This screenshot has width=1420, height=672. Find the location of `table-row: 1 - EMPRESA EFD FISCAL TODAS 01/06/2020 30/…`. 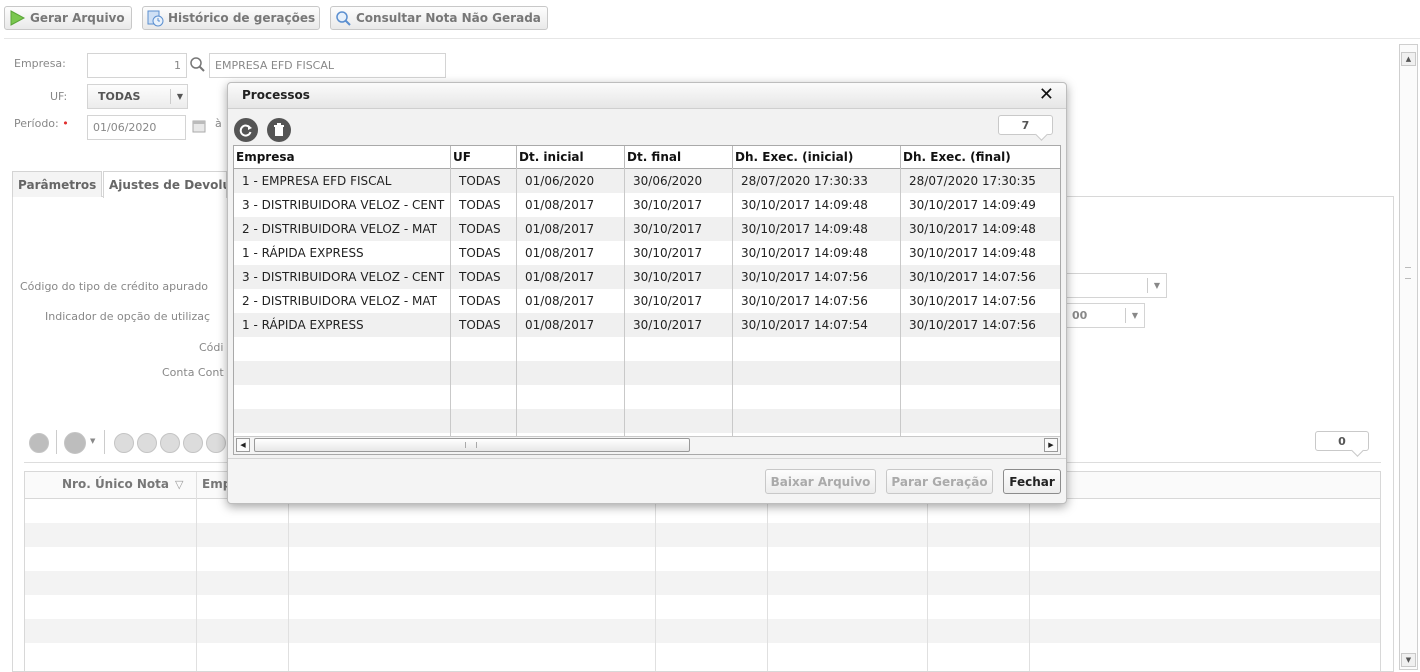

table-row: 1 - EMPRESA EFD FISCAL TODAS 01/06/2020 30/… is located at coordinates (647, 181).